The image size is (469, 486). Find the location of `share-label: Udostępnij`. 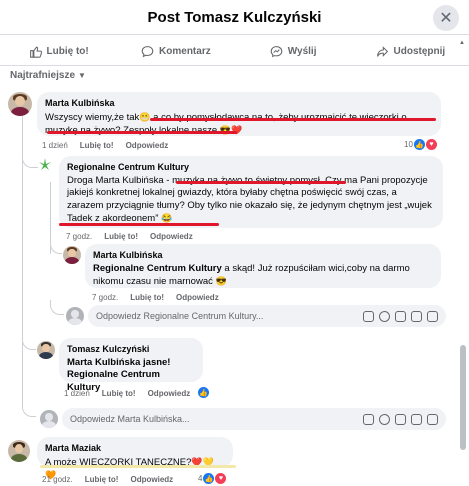

share-label: Udostępnij is located at coordinates (419, 51).